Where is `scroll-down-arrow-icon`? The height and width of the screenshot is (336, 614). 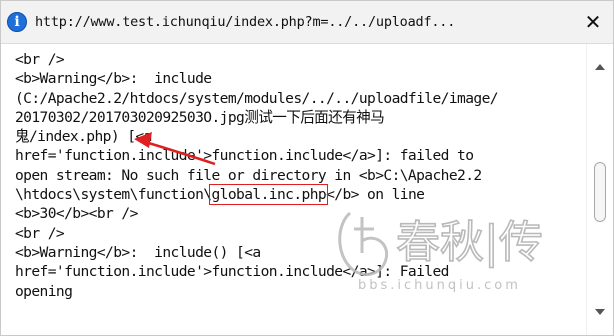 scroll-down-arrow-icon is located at coordinates (600, 312).